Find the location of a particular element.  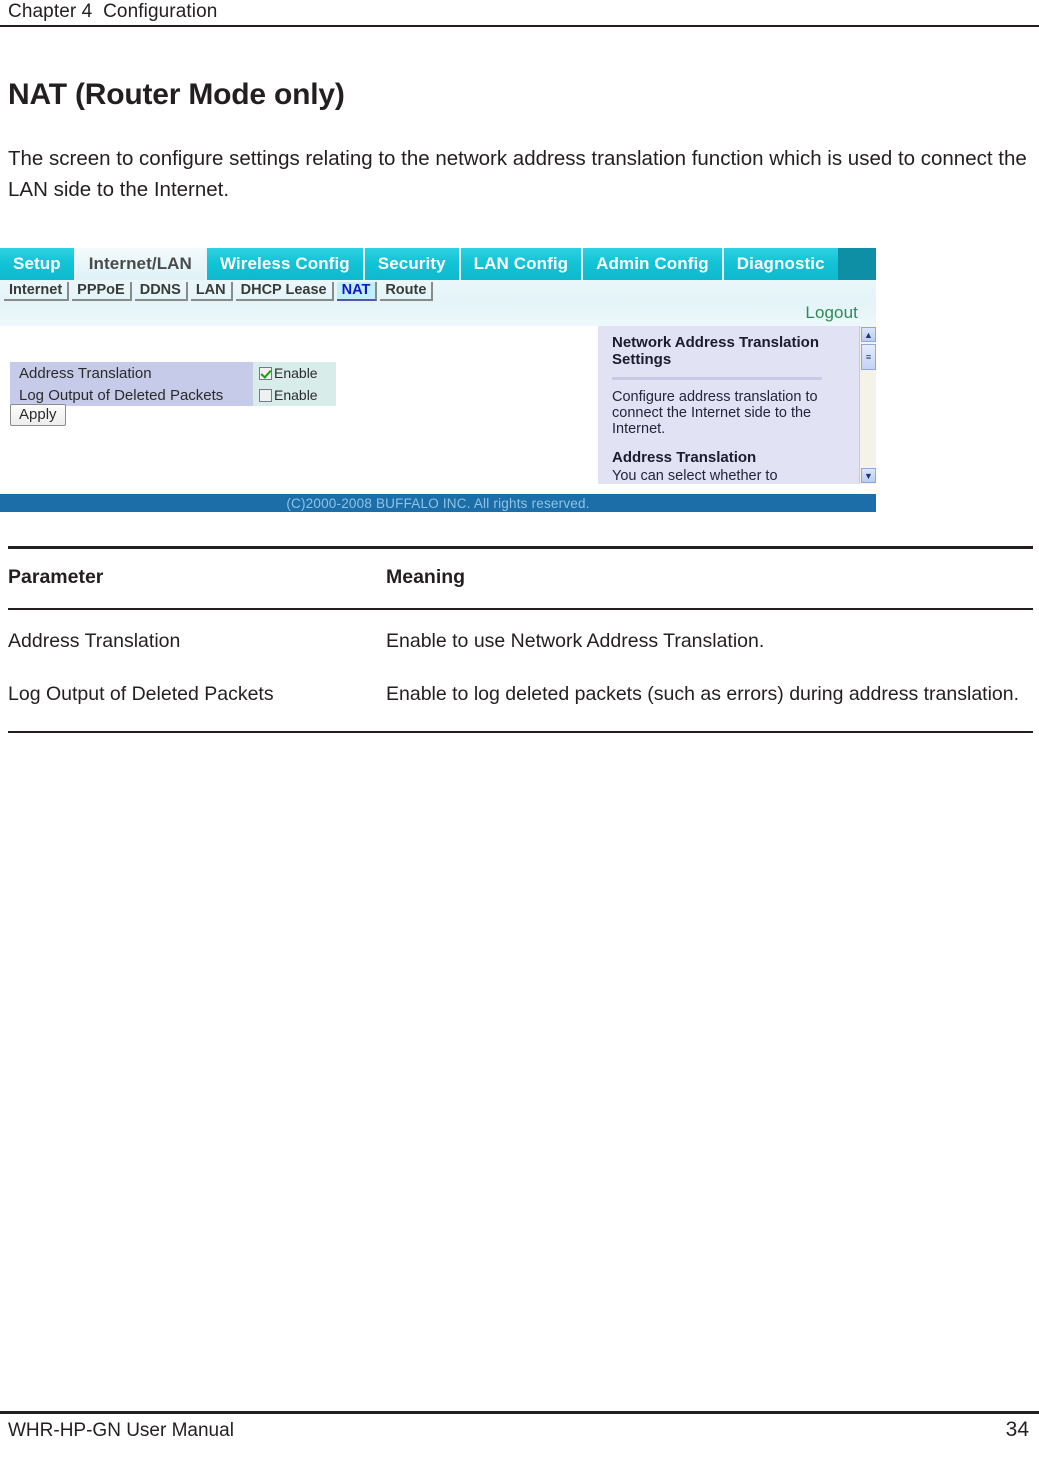

setting-row-address-translation: Address Translation Enable is located at coordinates (173, 373).